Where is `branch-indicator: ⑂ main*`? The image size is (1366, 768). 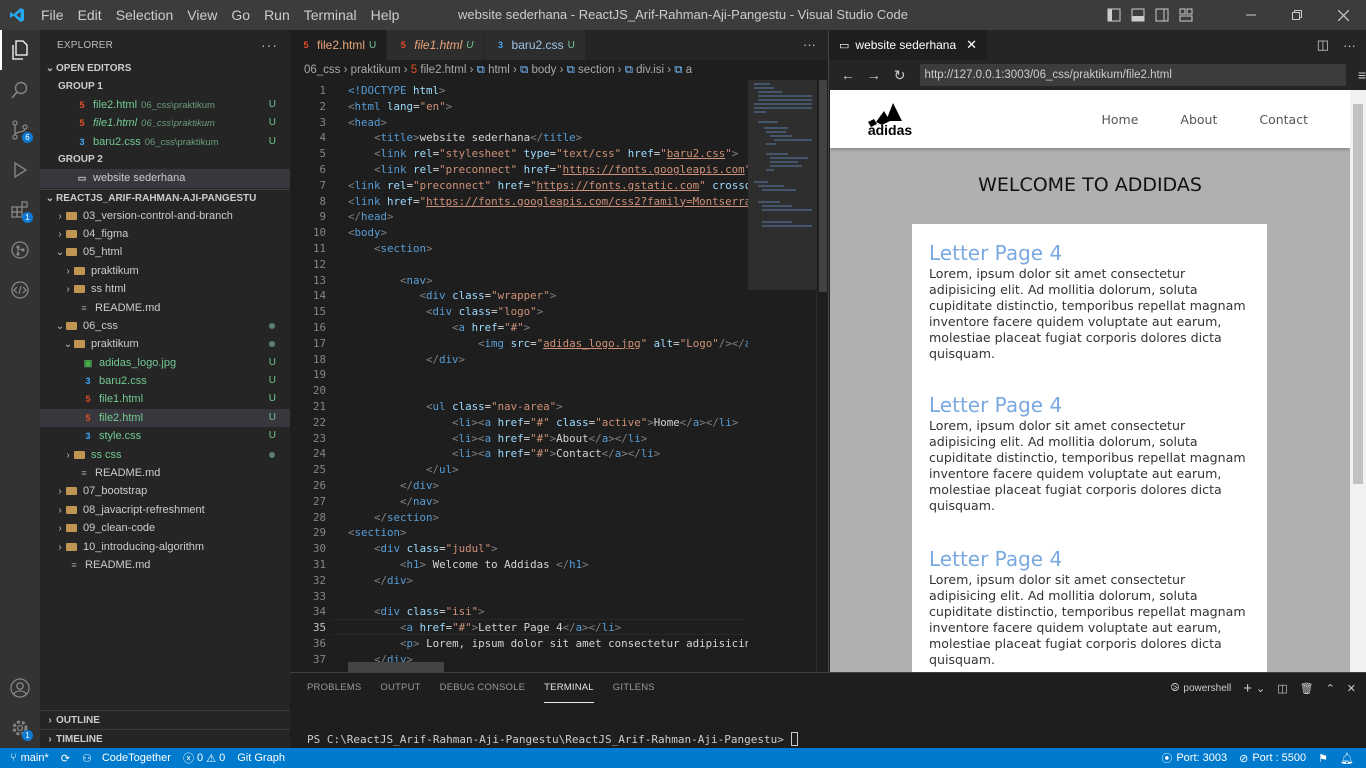 branch-indicator: ⑂ main* is located at coordinates (27, 758).